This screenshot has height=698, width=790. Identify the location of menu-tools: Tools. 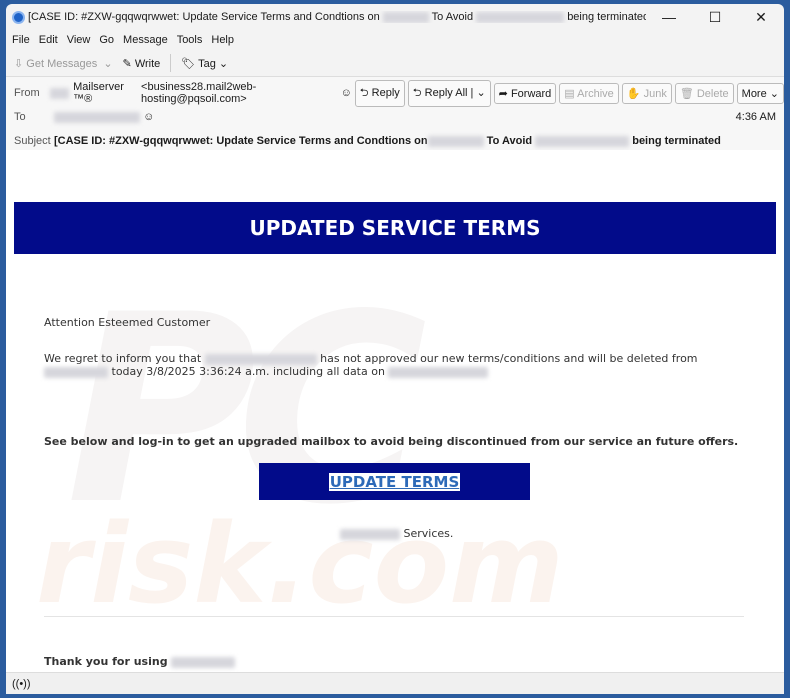
(190, 40).